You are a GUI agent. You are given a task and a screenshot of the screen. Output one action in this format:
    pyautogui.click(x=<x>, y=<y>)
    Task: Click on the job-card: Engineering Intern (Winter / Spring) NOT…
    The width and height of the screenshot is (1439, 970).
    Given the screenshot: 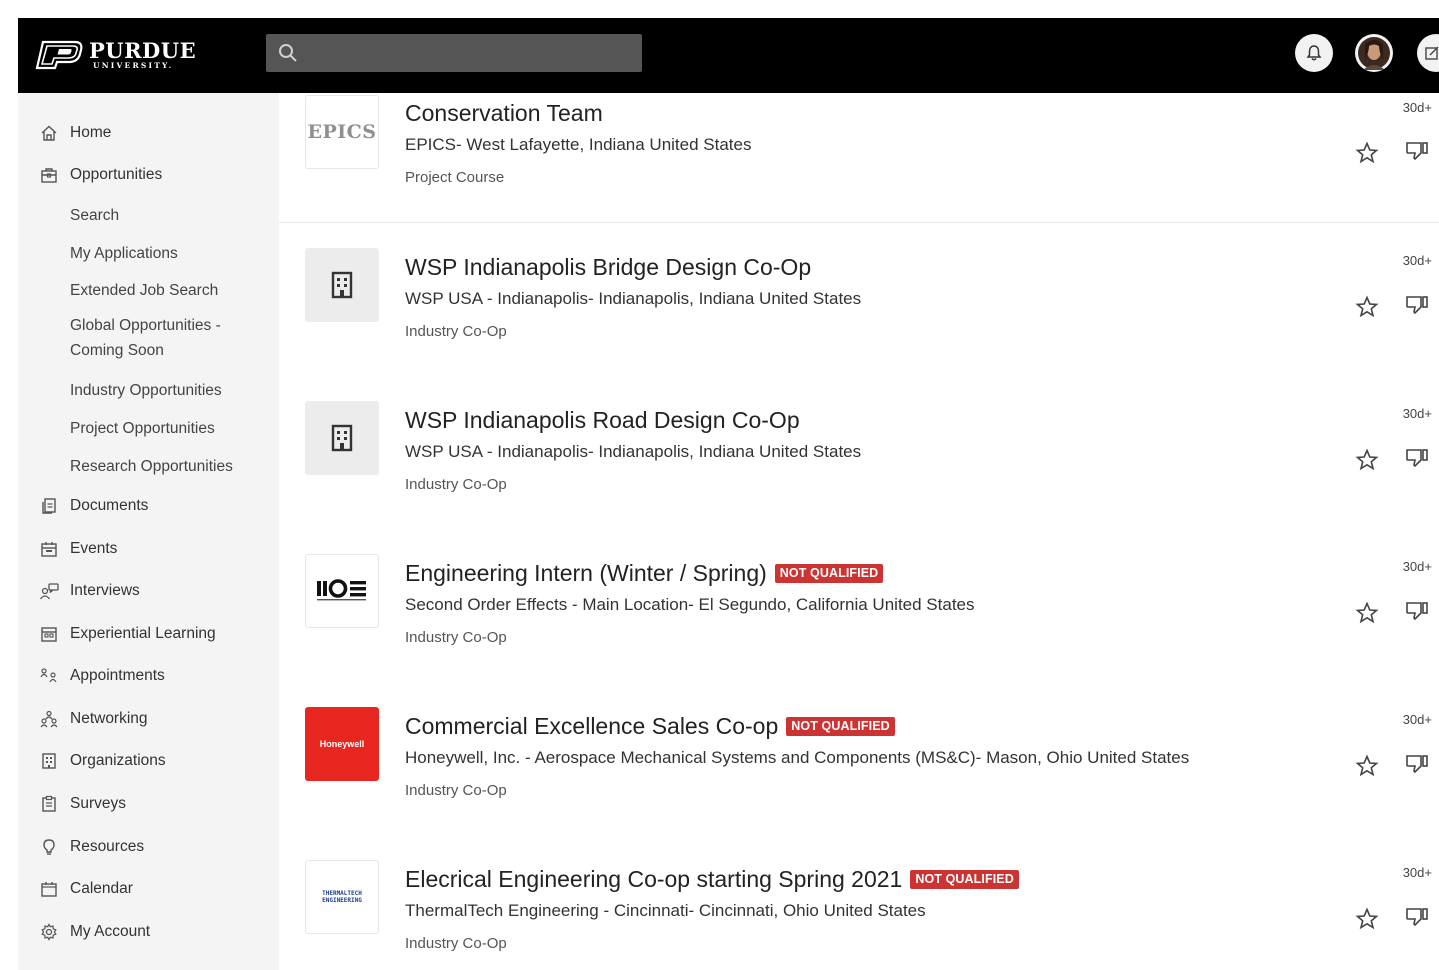 What is the action you would take?
    pyautogui.click(x=859, y=606)
    